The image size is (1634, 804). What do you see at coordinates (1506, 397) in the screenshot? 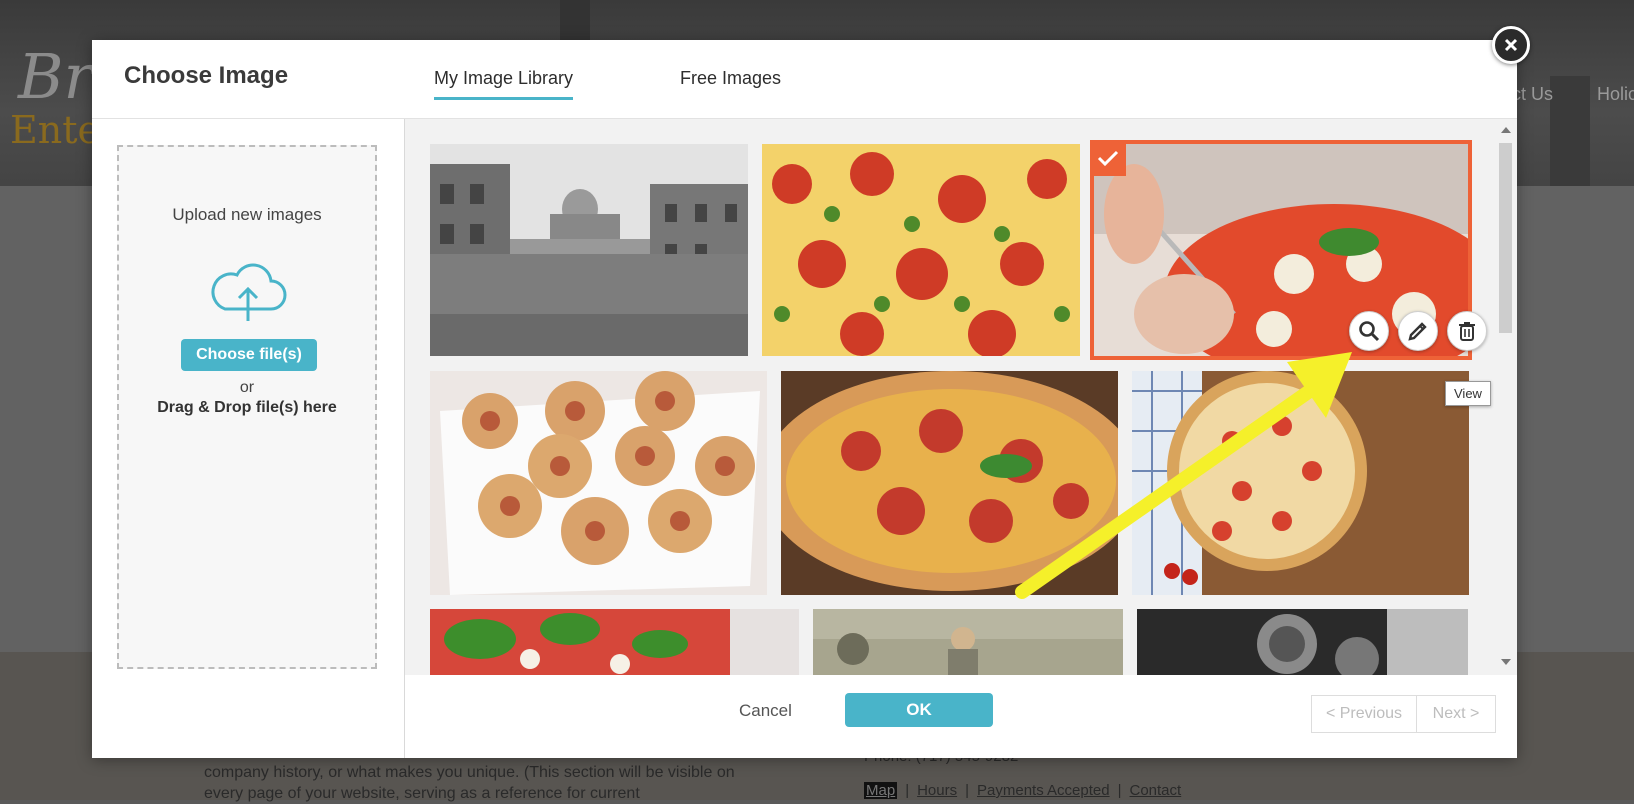
I see `gallery-scrollbar` at bounding box center [1506, 397].